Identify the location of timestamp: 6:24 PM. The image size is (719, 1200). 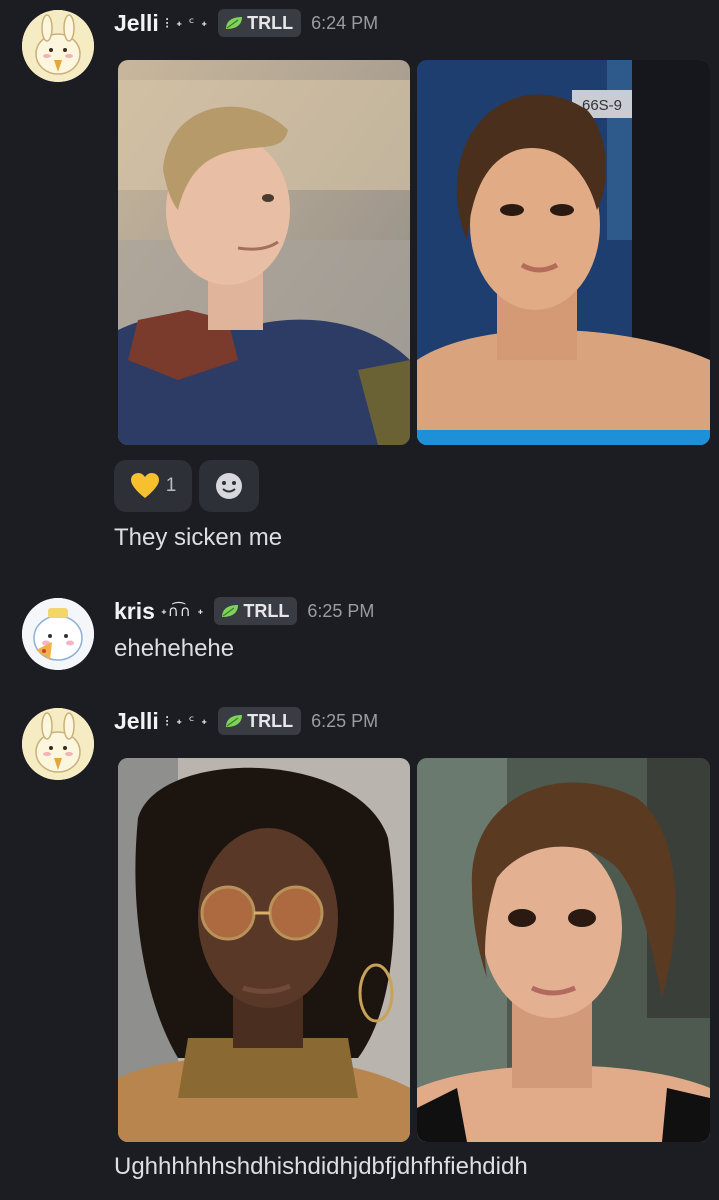
(345, 22).